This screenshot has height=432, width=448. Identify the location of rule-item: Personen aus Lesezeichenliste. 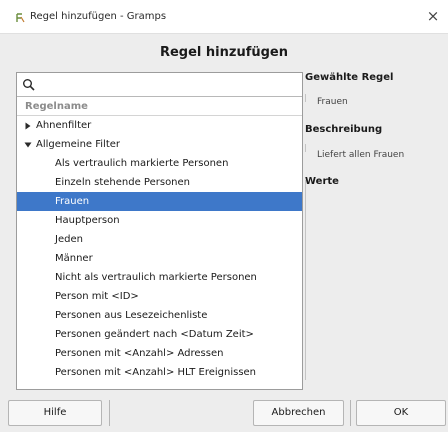
(159, 315).